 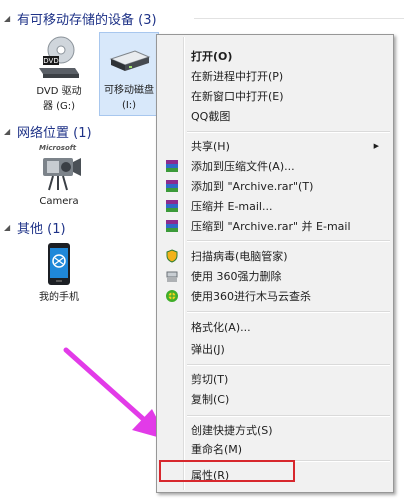 I want to click on menu-item-label: 在新进程中打开(P), so click(x=237, y=76).